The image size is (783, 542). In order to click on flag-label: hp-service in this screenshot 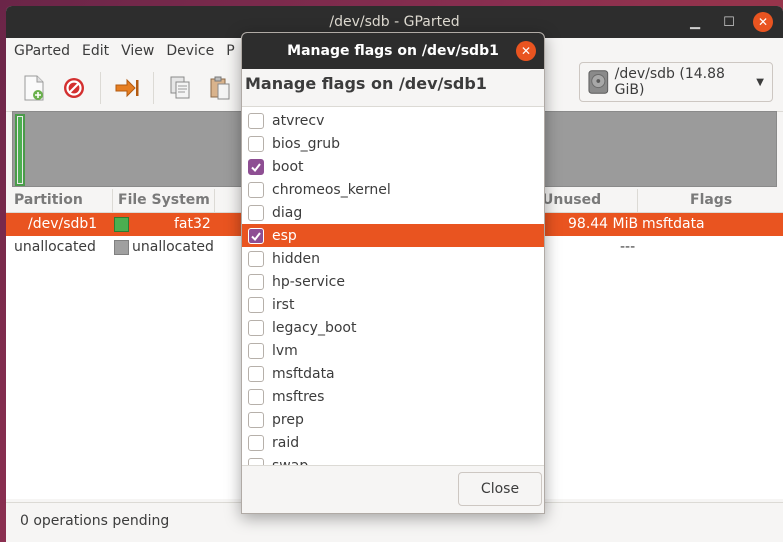, I will do `click(308, 281)`.